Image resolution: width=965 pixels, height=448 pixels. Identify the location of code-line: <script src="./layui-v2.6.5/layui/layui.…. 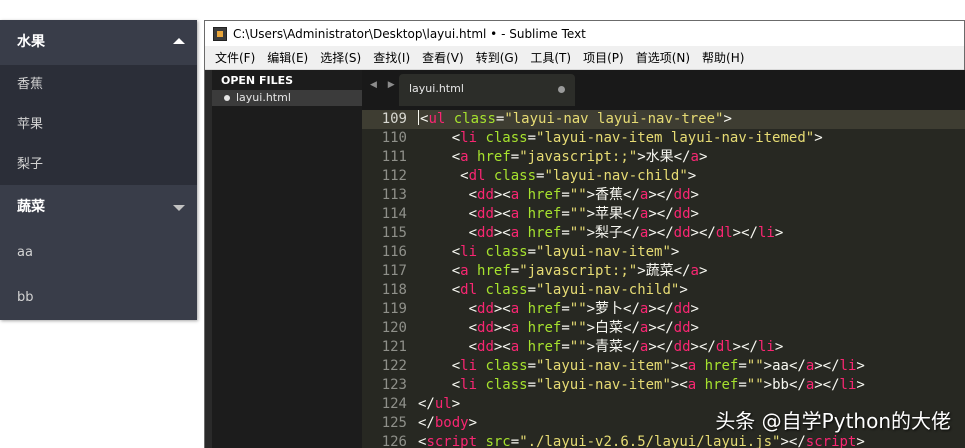
(689, 440).